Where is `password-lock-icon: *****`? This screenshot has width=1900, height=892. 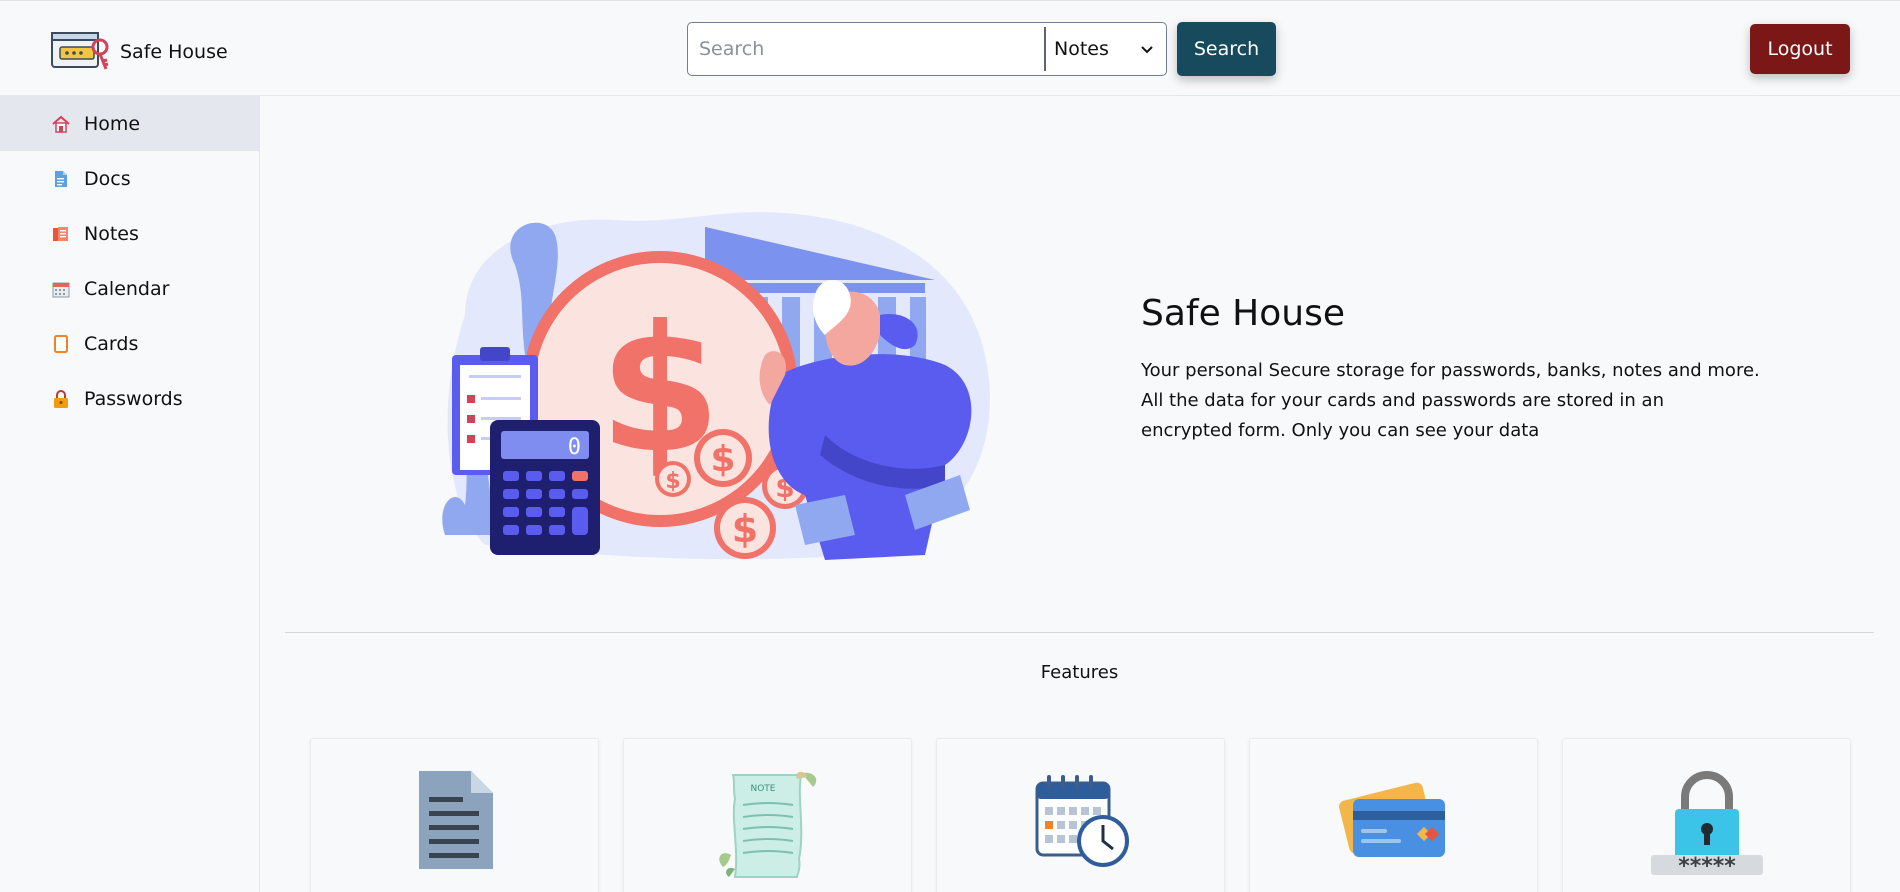
password-lock-icon: ***** is located at coordinates (1707, 830).